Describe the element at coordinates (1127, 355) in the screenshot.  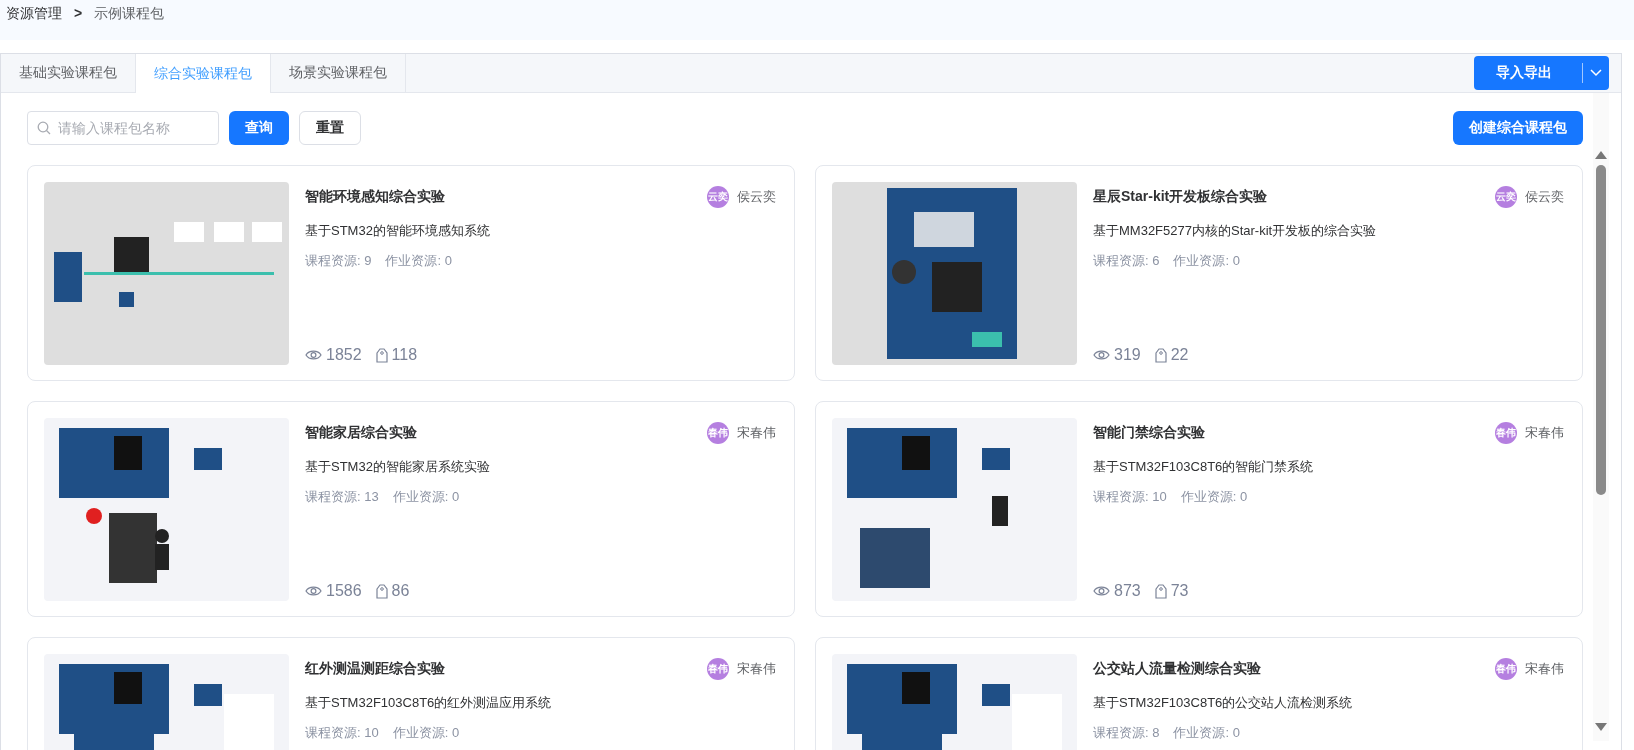
I see `view-count: 319` at that location.